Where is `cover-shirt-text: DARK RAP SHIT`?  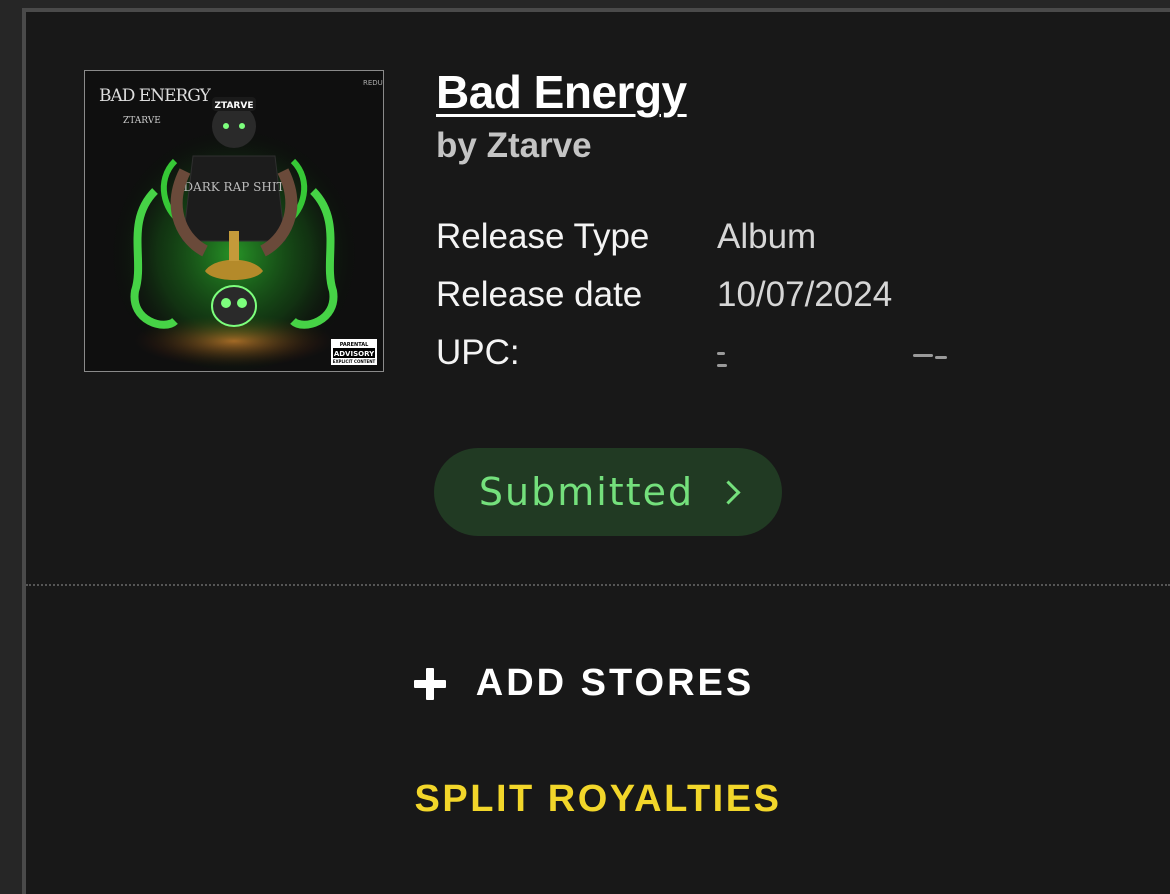 cover-shirt-text: DARK RAP SHIT is located at coordinates (233, 187).